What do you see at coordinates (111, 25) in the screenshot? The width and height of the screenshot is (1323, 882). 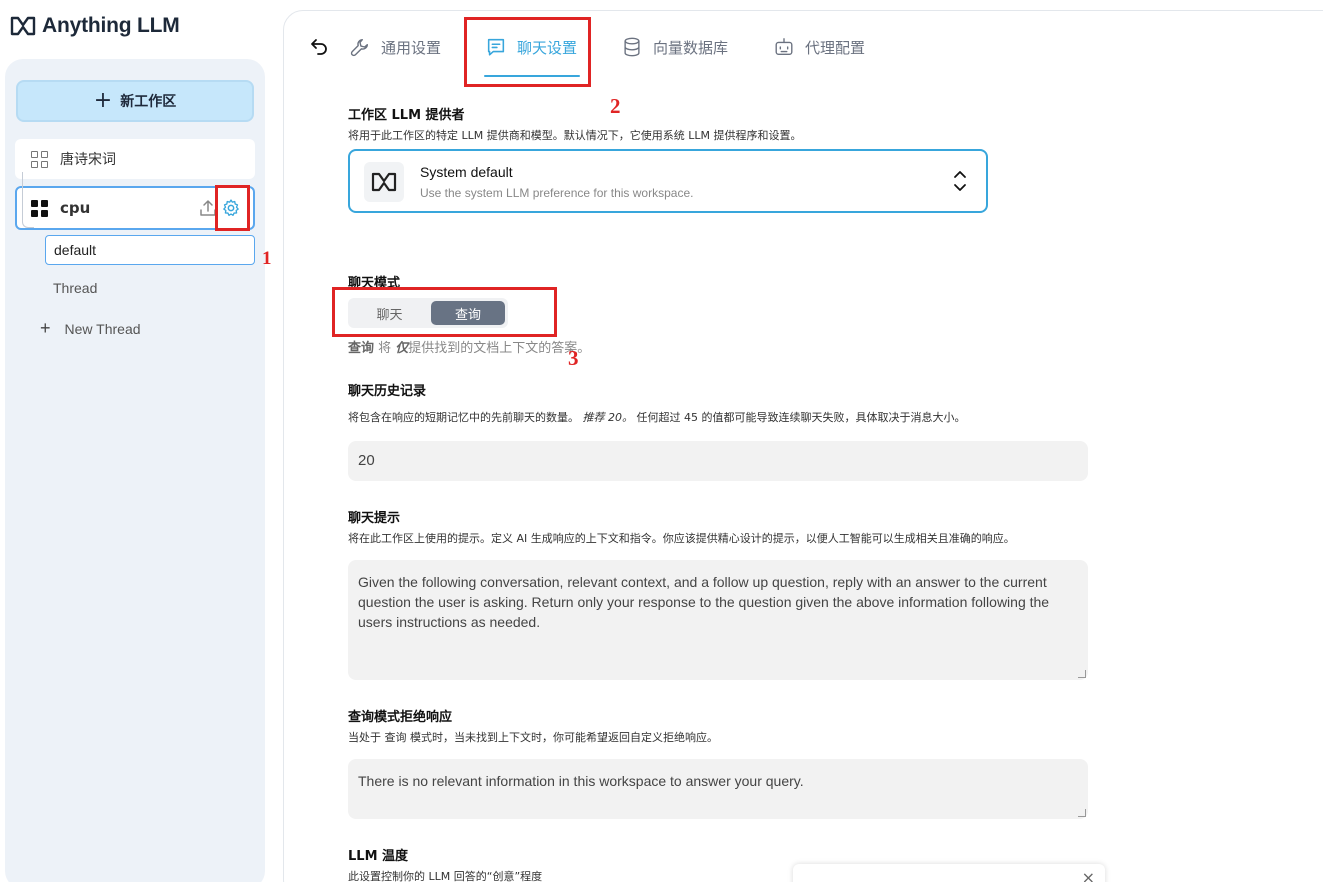 I see `app-name: Anything LLM` at bounding box center [111, 25].